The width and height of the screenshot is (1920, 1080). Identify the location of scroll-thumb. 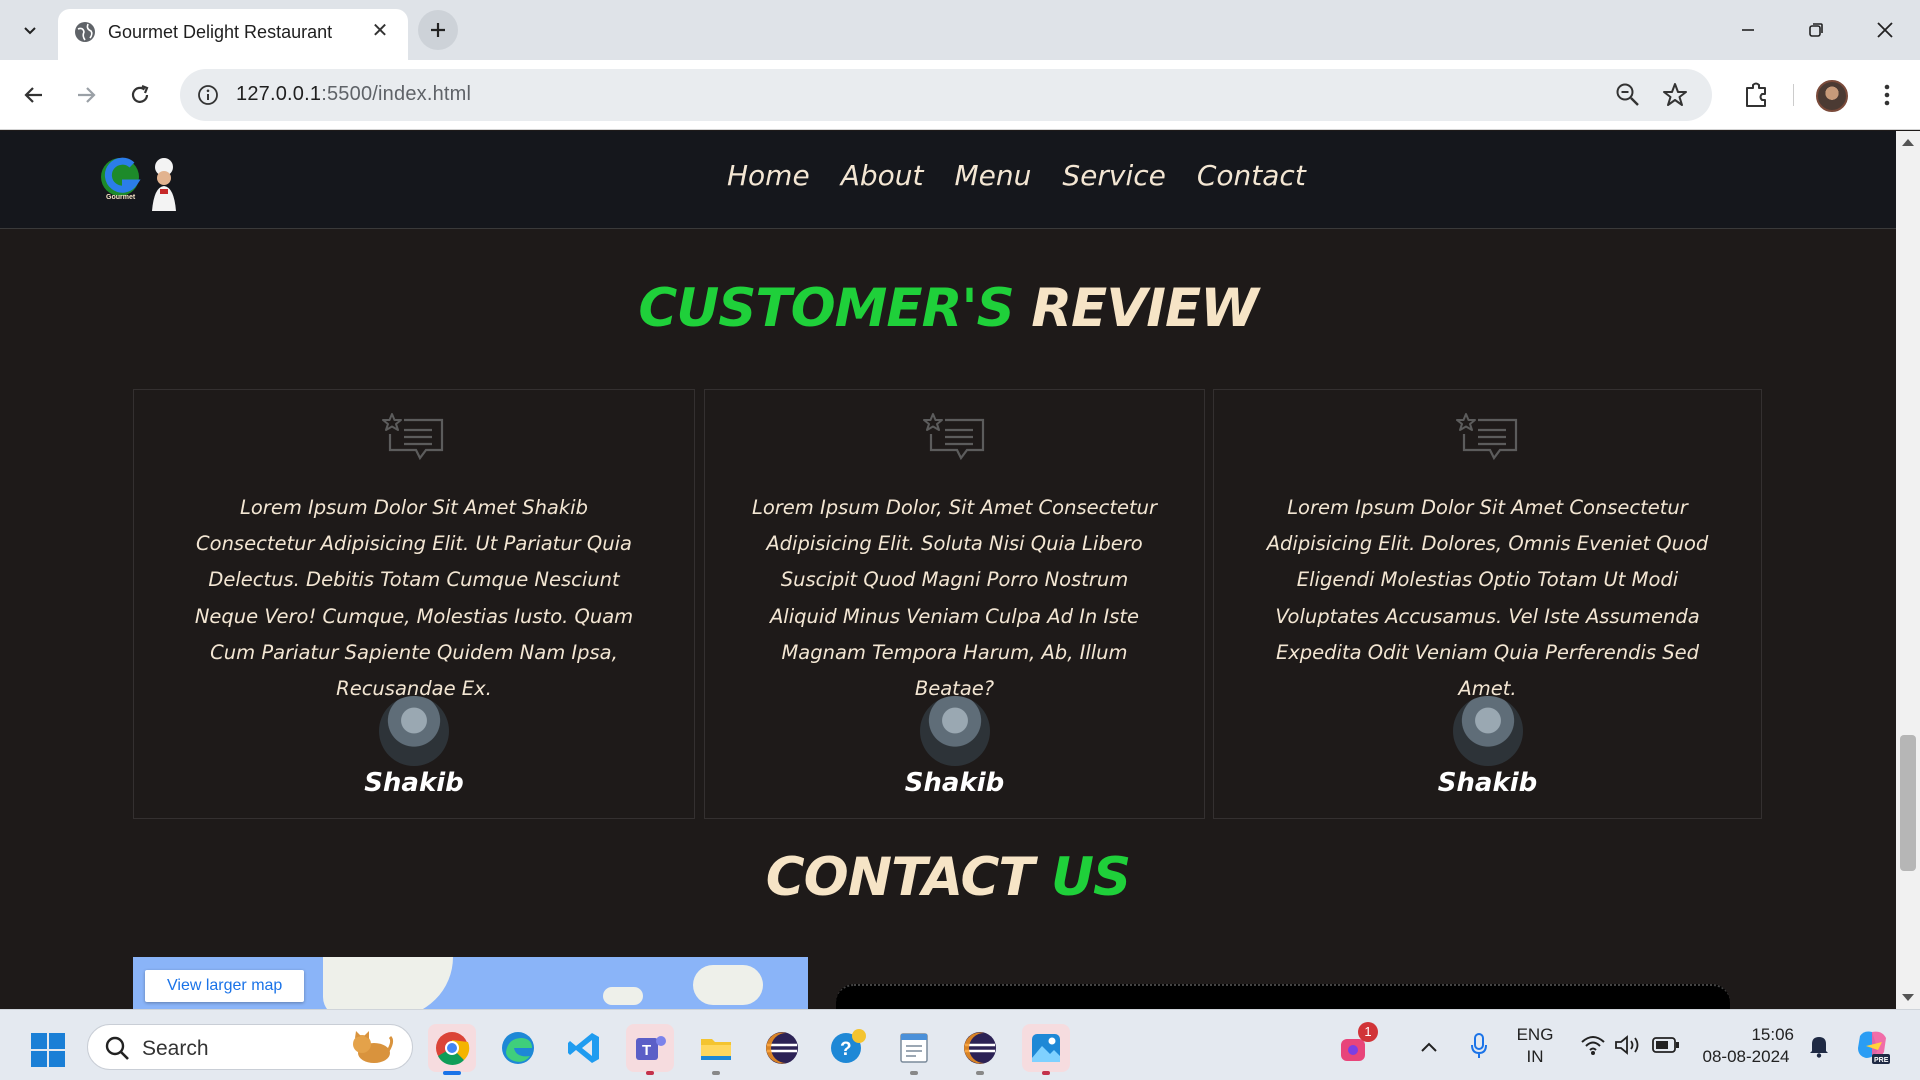
(1908, 803).